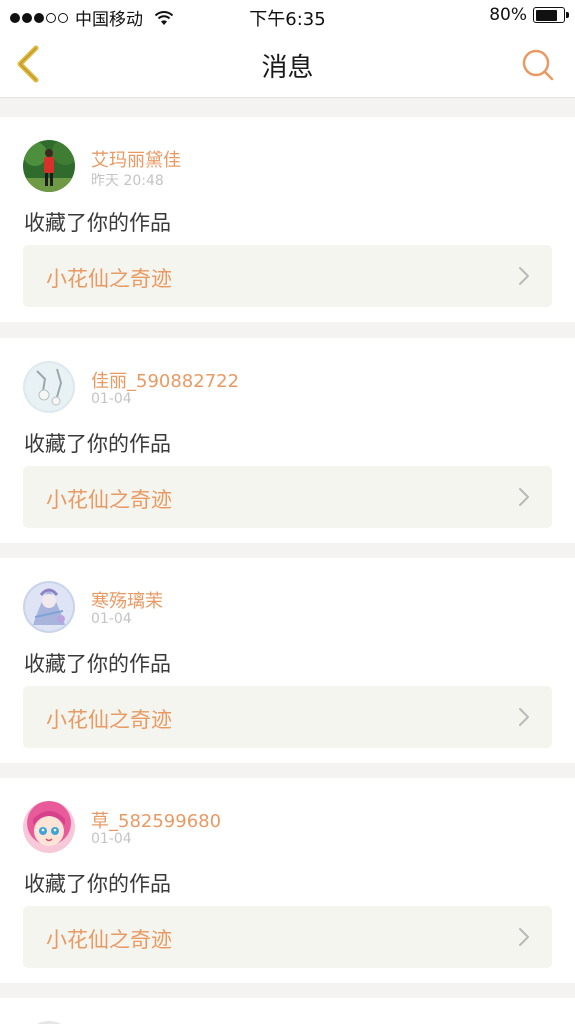  What do you see at coordinates (165, 380) in the screenshot?
I see `username: 佳丽_590882722` at bounding box center [165, 380].